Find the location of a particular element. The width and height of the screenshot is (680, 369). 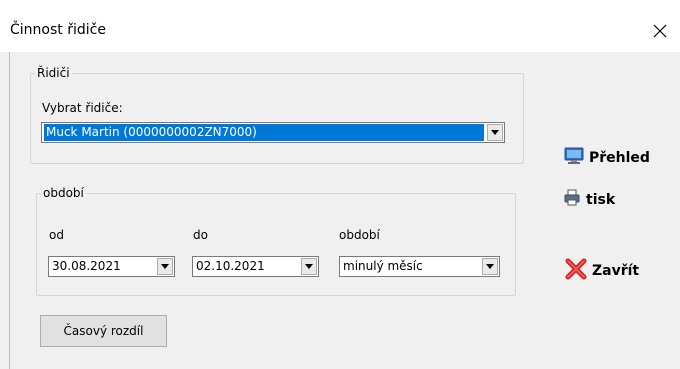

to-label: do is located at coordinates (200, 235).